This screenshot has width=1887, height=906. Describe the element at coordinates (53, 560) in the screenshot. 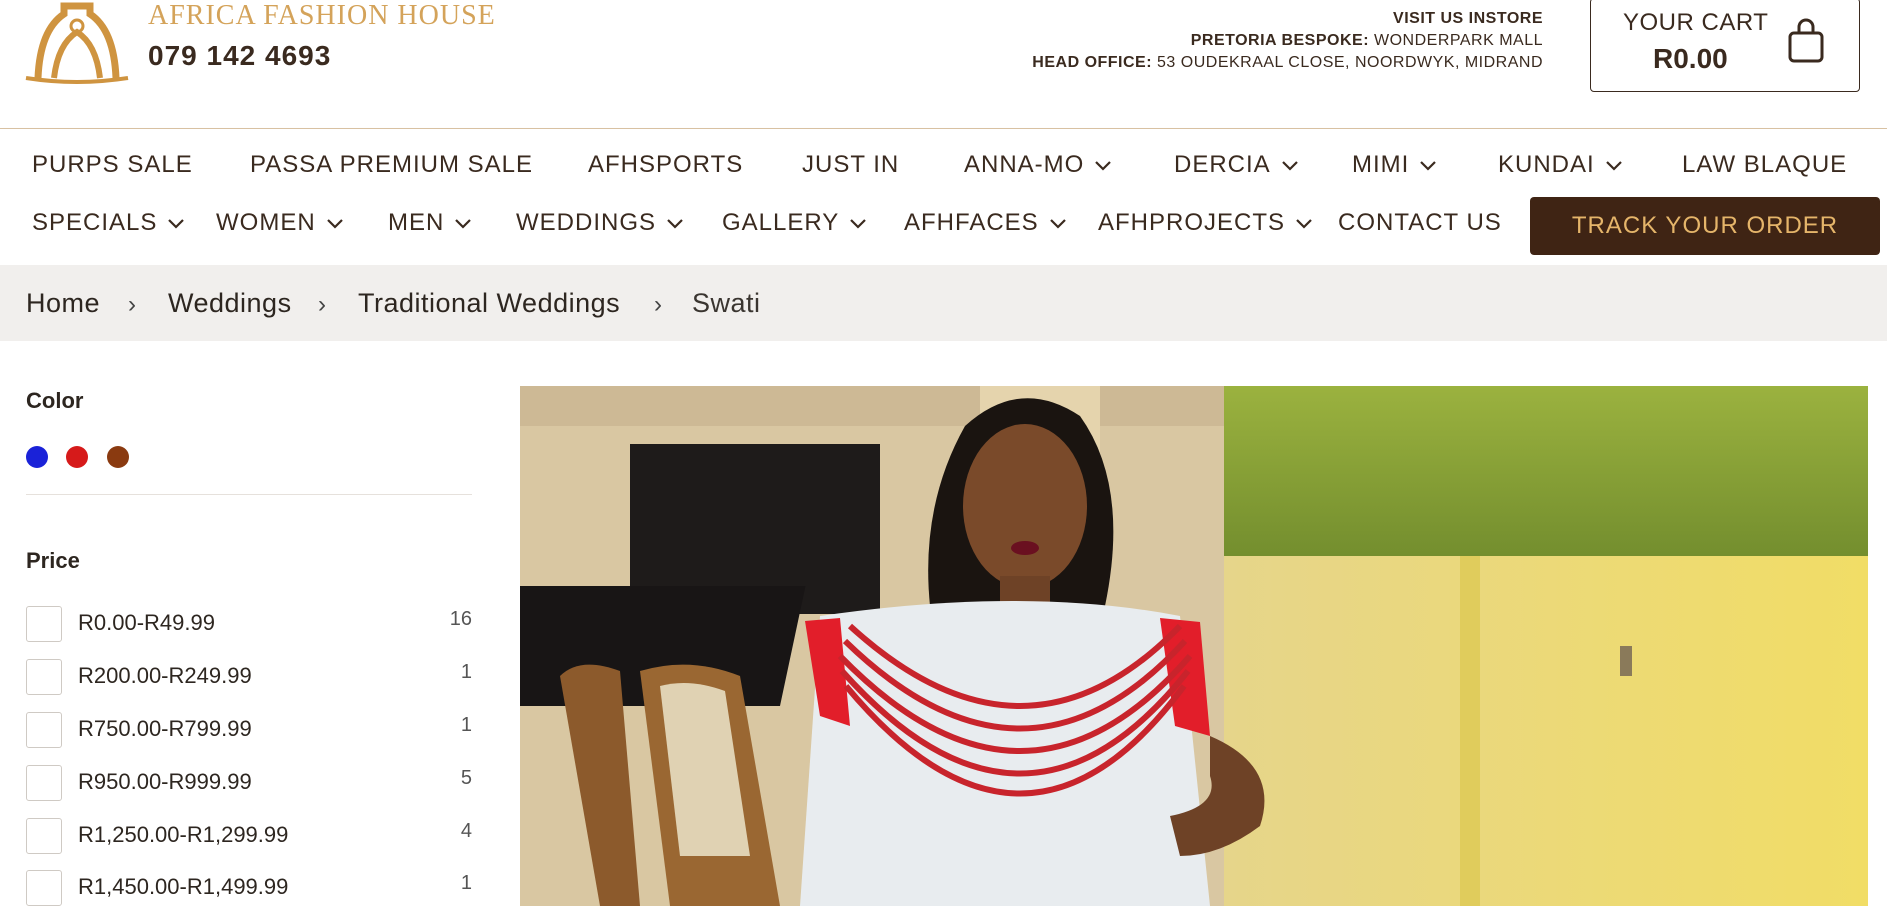

I see `price-filter-title: Price` at that location.